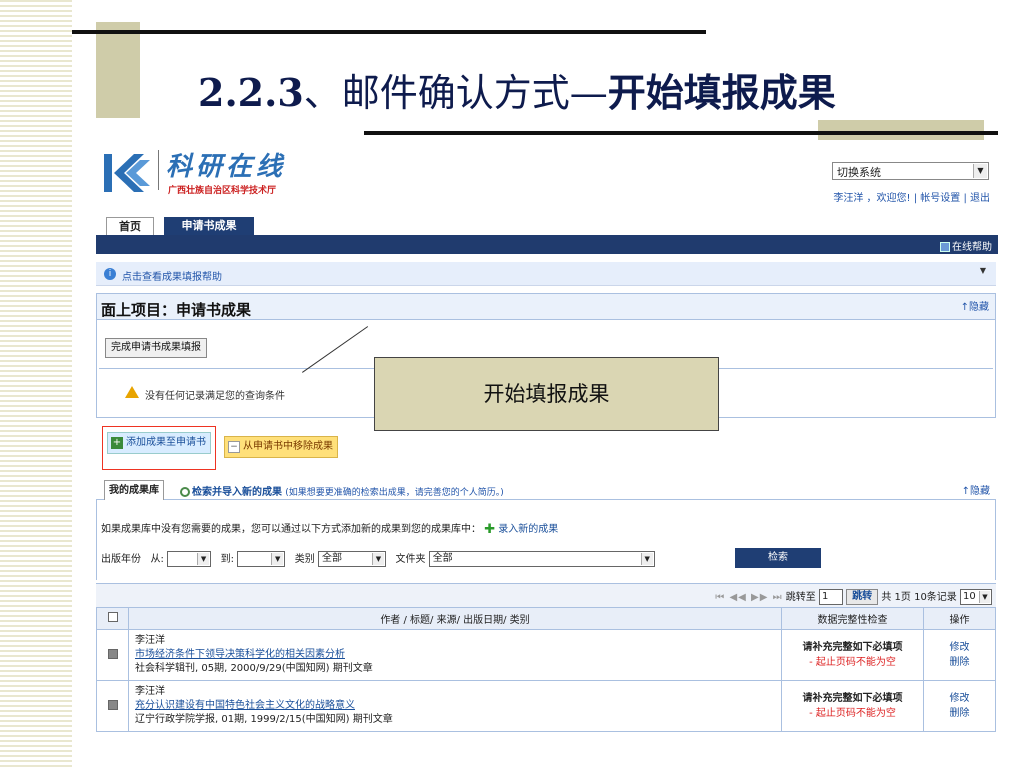 This screenshot has width=1024, height=768. I want to click on help-icon, so click(945, 247).